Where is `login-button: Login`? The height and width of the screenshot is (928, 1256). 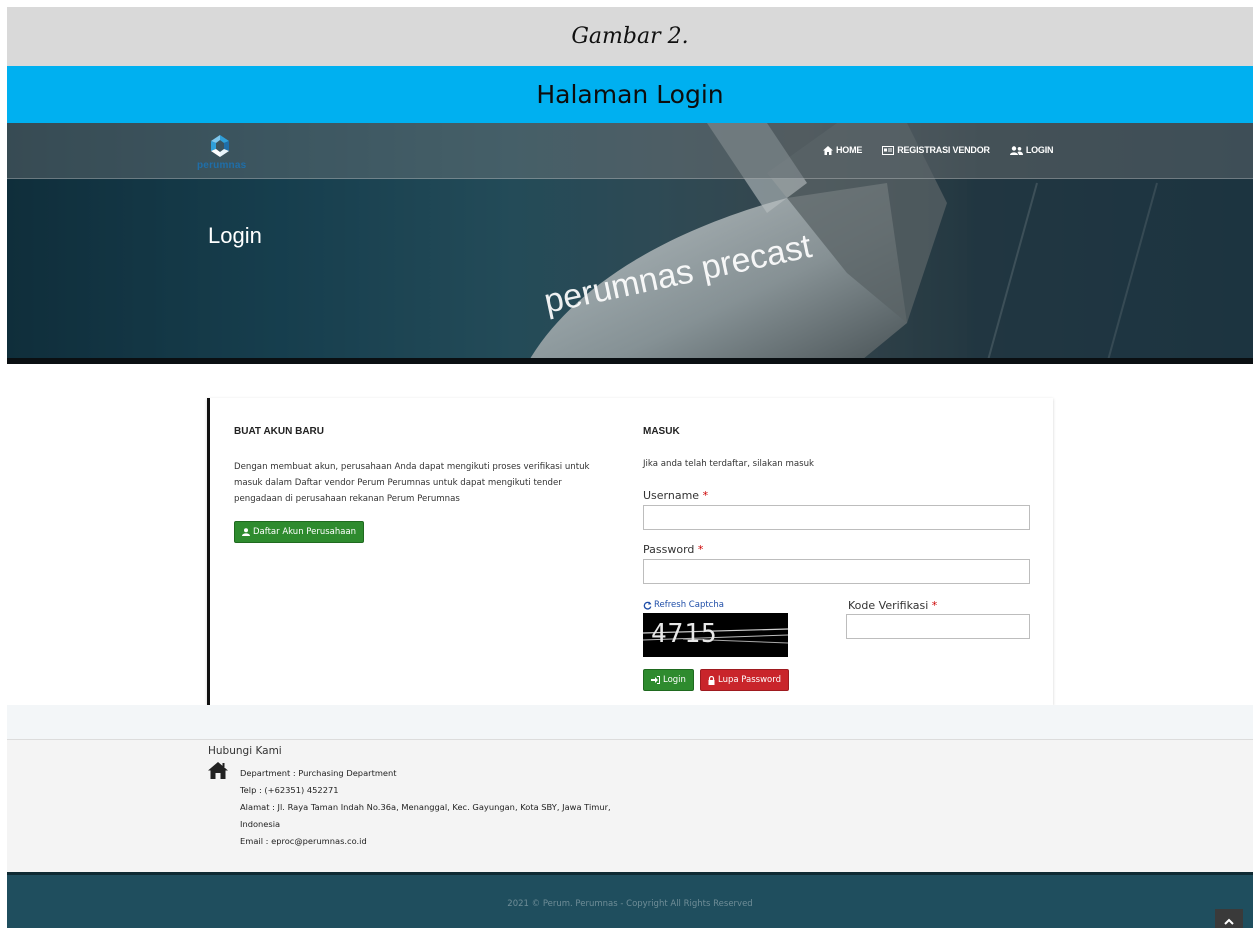 login-button: Login is located at coordinates (668, 680).